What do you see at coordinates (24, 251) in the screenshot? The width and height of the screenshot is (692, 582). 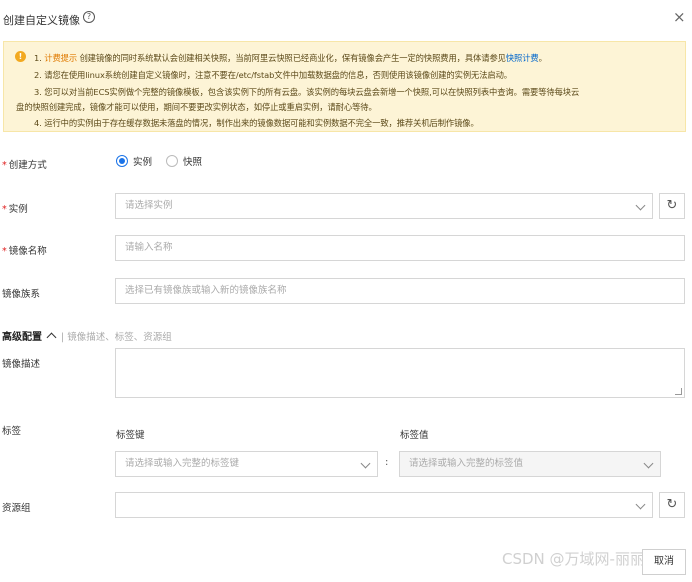 I see `image-name-label: * 镜像名称` at bounding box center [24, 251].